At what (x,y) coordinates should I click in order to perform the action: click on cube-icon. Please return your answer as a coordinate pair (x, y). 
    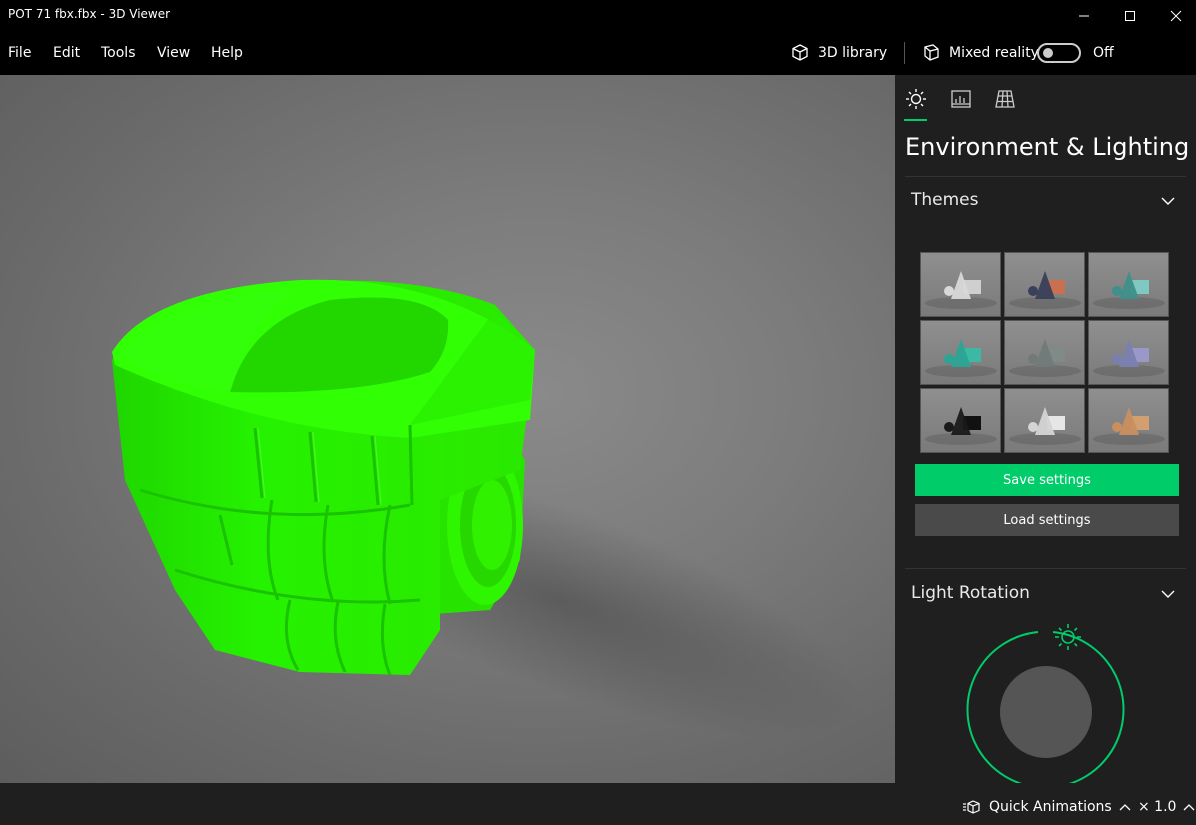
    Looking at the image, I should click on (800, 52).